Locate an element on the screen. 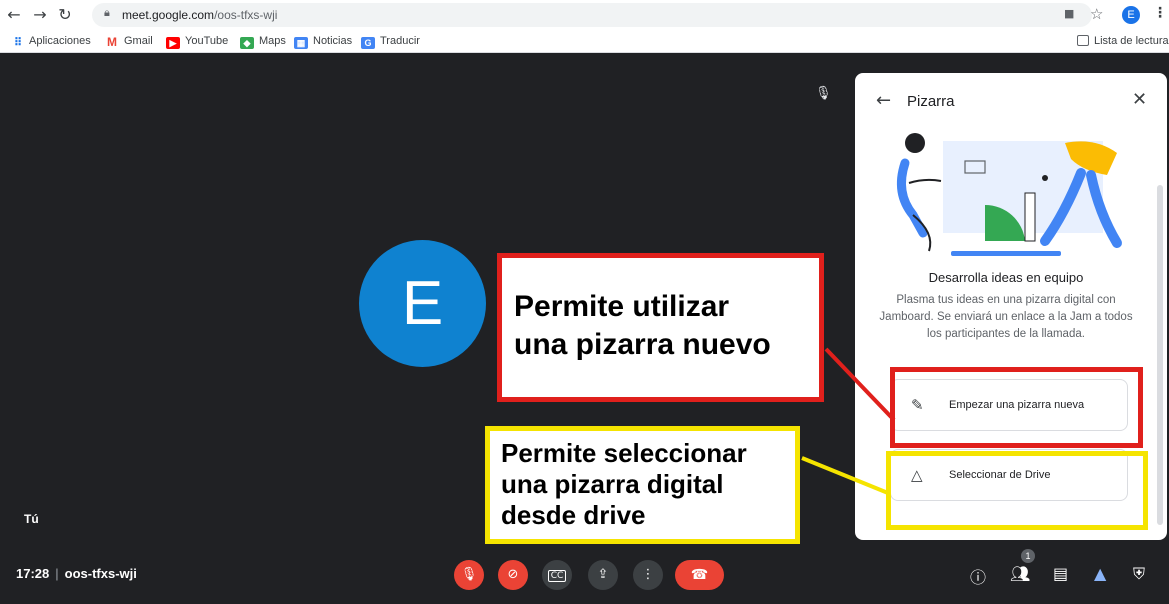 The width and height of the screenshot is (1169, 604). more-vert-icon: ⋮ is located at coordinates (648, 574).